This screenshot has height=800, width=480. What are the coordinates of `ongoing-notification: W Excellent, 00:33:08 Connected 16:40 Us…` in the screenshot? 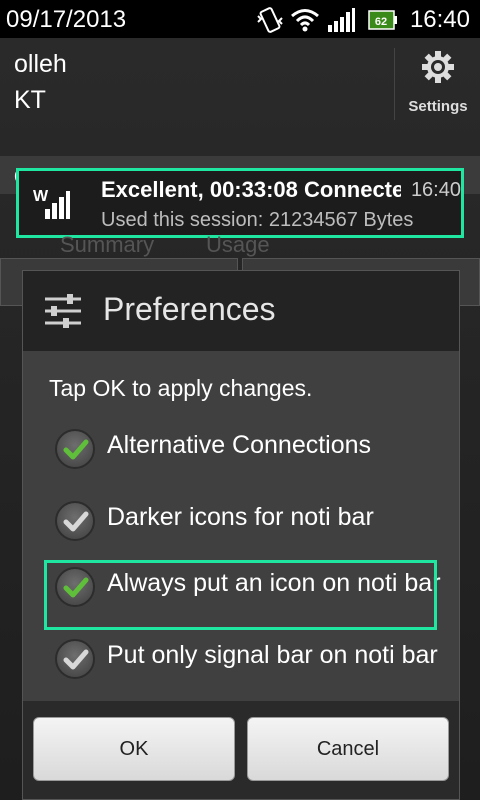 It's located at (240, 203).